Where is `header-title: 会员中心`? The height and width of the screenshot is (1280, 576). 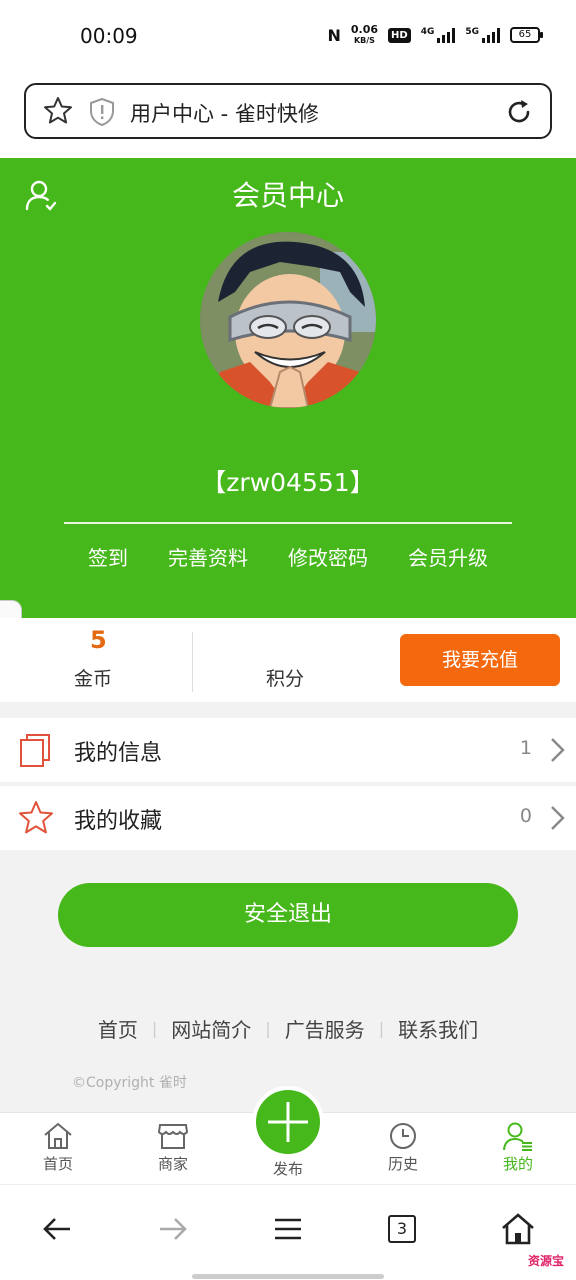
header-title: 会员中心 is located at coordinates (287, 195).